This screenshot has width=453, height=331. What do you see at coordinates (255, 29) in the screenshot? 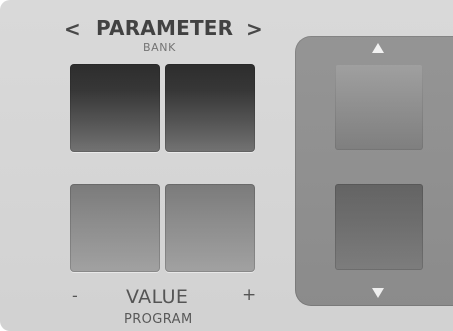
I see `parameter-right-symbol: >` at bounding box center [255, 29].